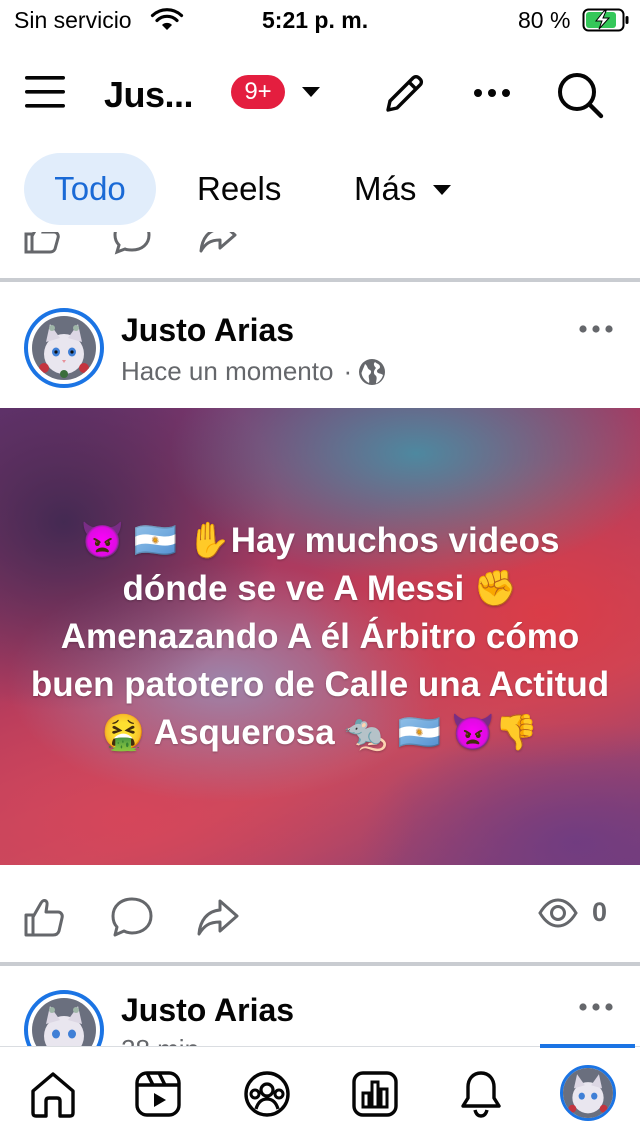 The image size is (640, 1136). Describe the element at coordinates (600, 912) in the screenshot. I see `view-count-value: 0` at that location.